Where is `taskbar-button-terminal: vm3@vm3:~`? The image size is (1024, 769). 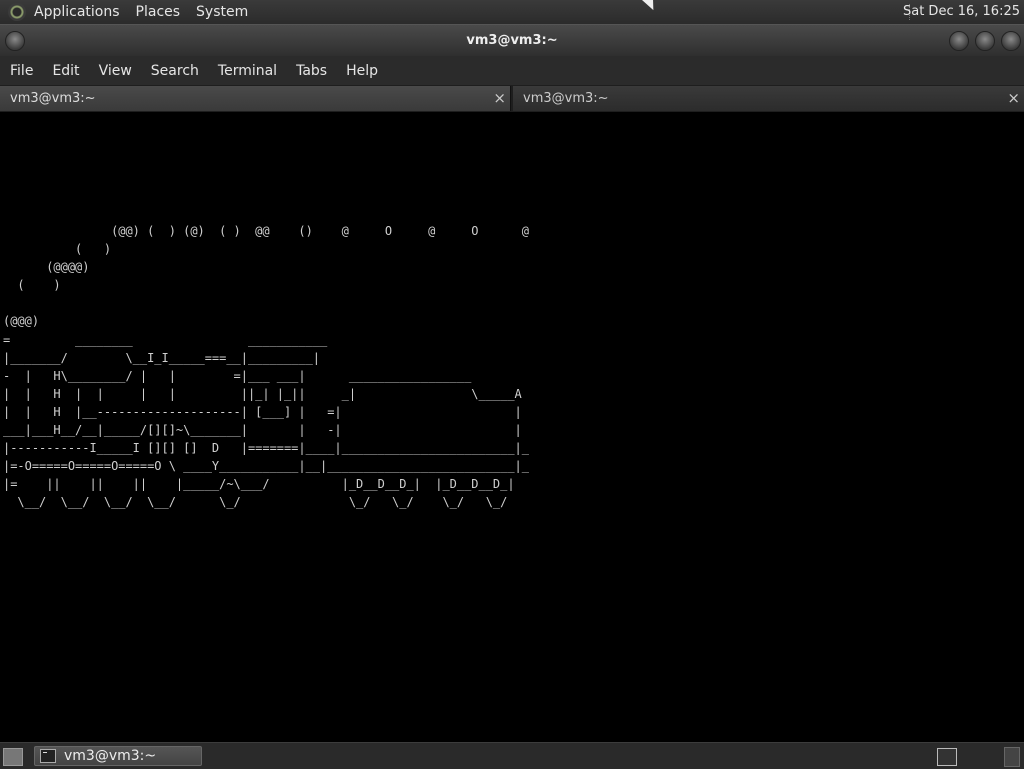
taskbar-button-terminal: vm3@vm3:~ is located at coordinates (118, 756).